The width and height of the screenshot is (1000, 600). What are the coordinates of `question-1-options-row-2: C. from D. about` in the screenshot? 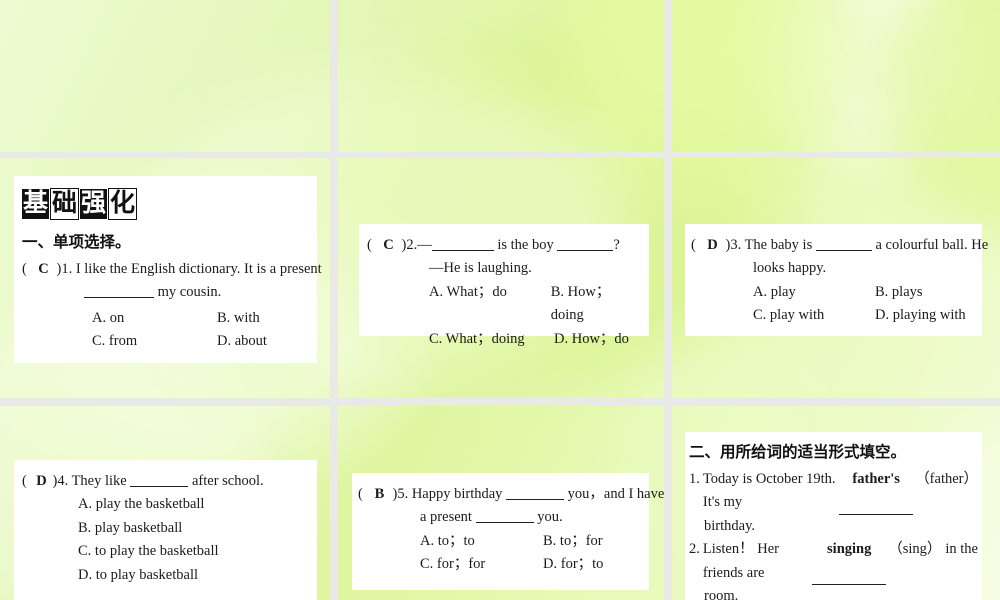 It's located at (200, 341).